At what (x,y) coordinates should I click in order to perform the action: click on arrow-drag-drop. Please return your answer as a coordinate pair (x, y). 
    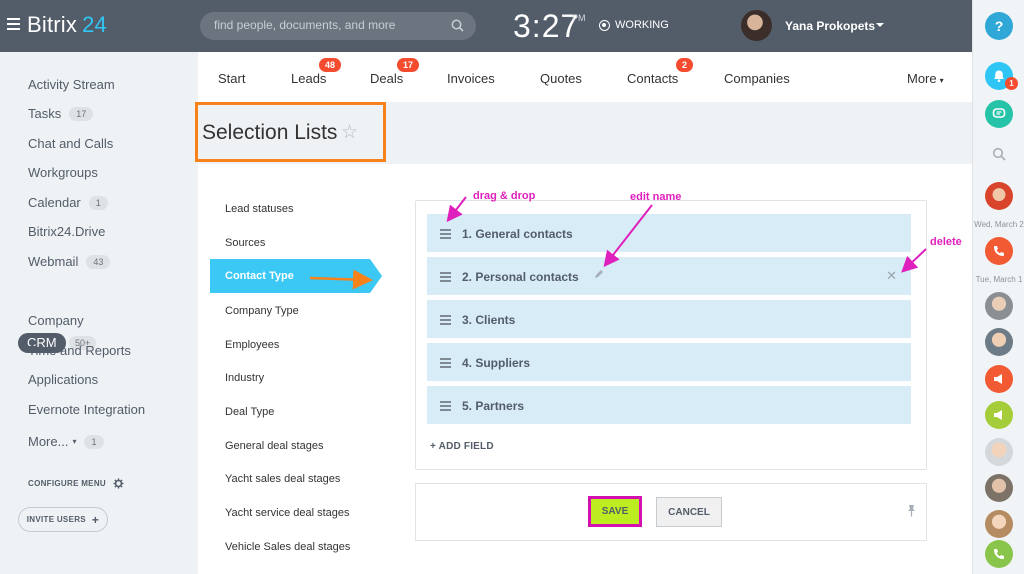
    Looking at the image, I should click on (456, 209).